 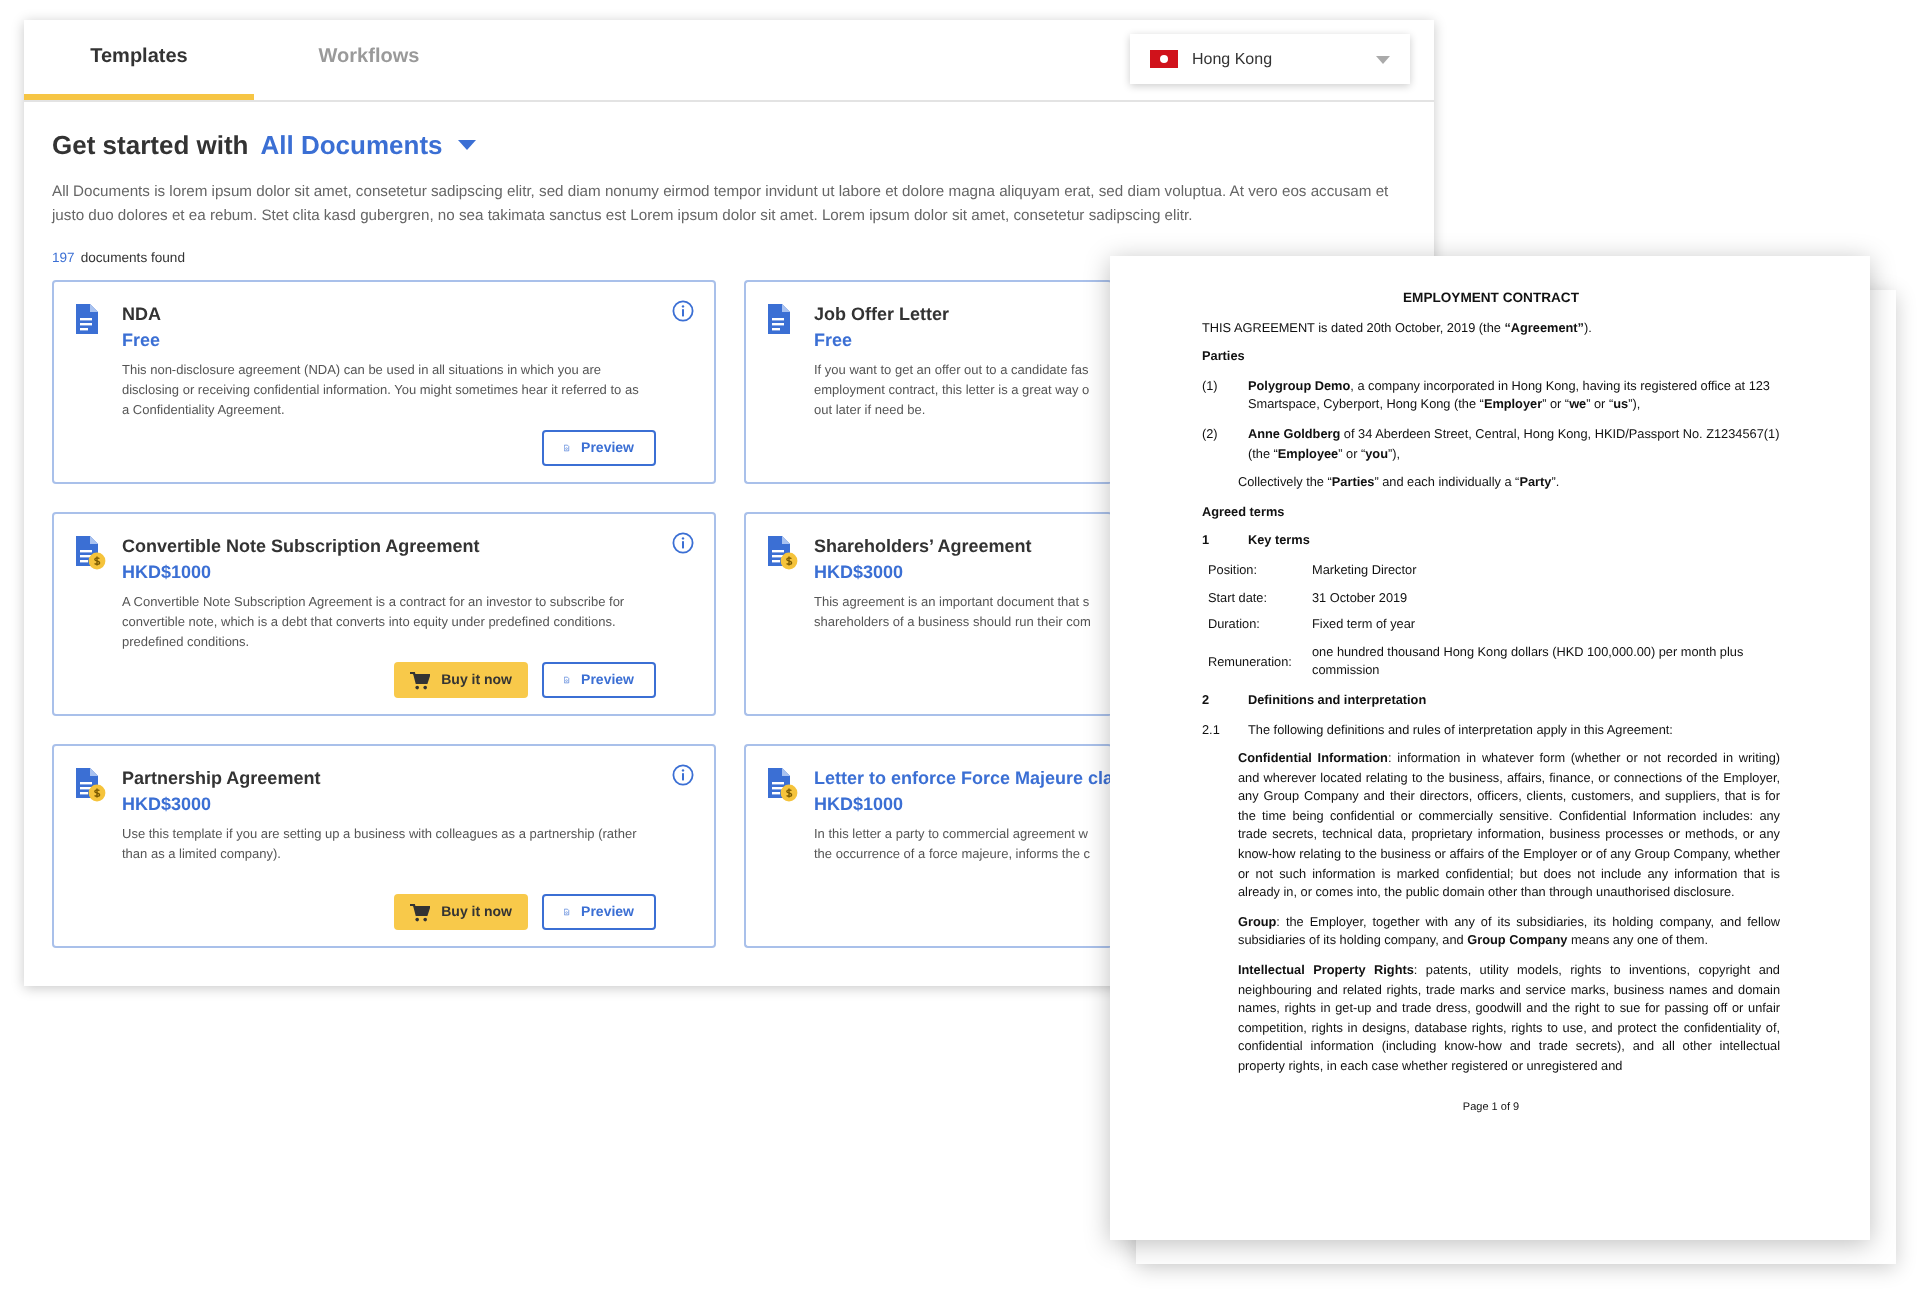 What do you see at coordinates (368, 145) in the screenshot?
I see `category-dropdown: All Documents` at bounding box center [368, 145].